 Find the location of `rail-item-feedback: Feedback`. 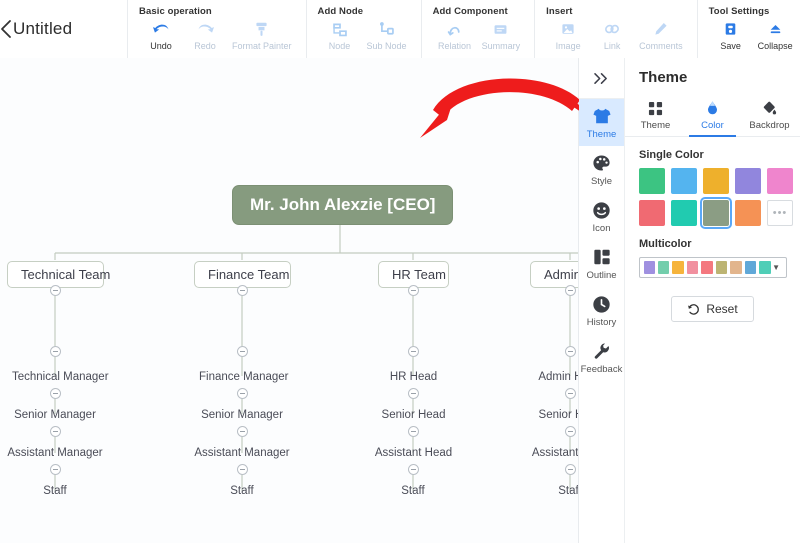

rail-item-feedback: Feedback is located at coordinates (601, 357).